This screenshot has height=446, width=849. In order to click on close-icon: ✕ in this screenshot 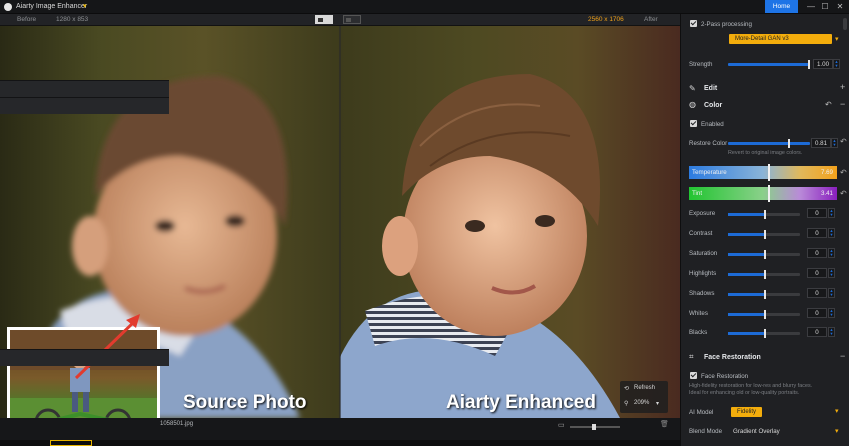, I will do `click(840, 6)`.